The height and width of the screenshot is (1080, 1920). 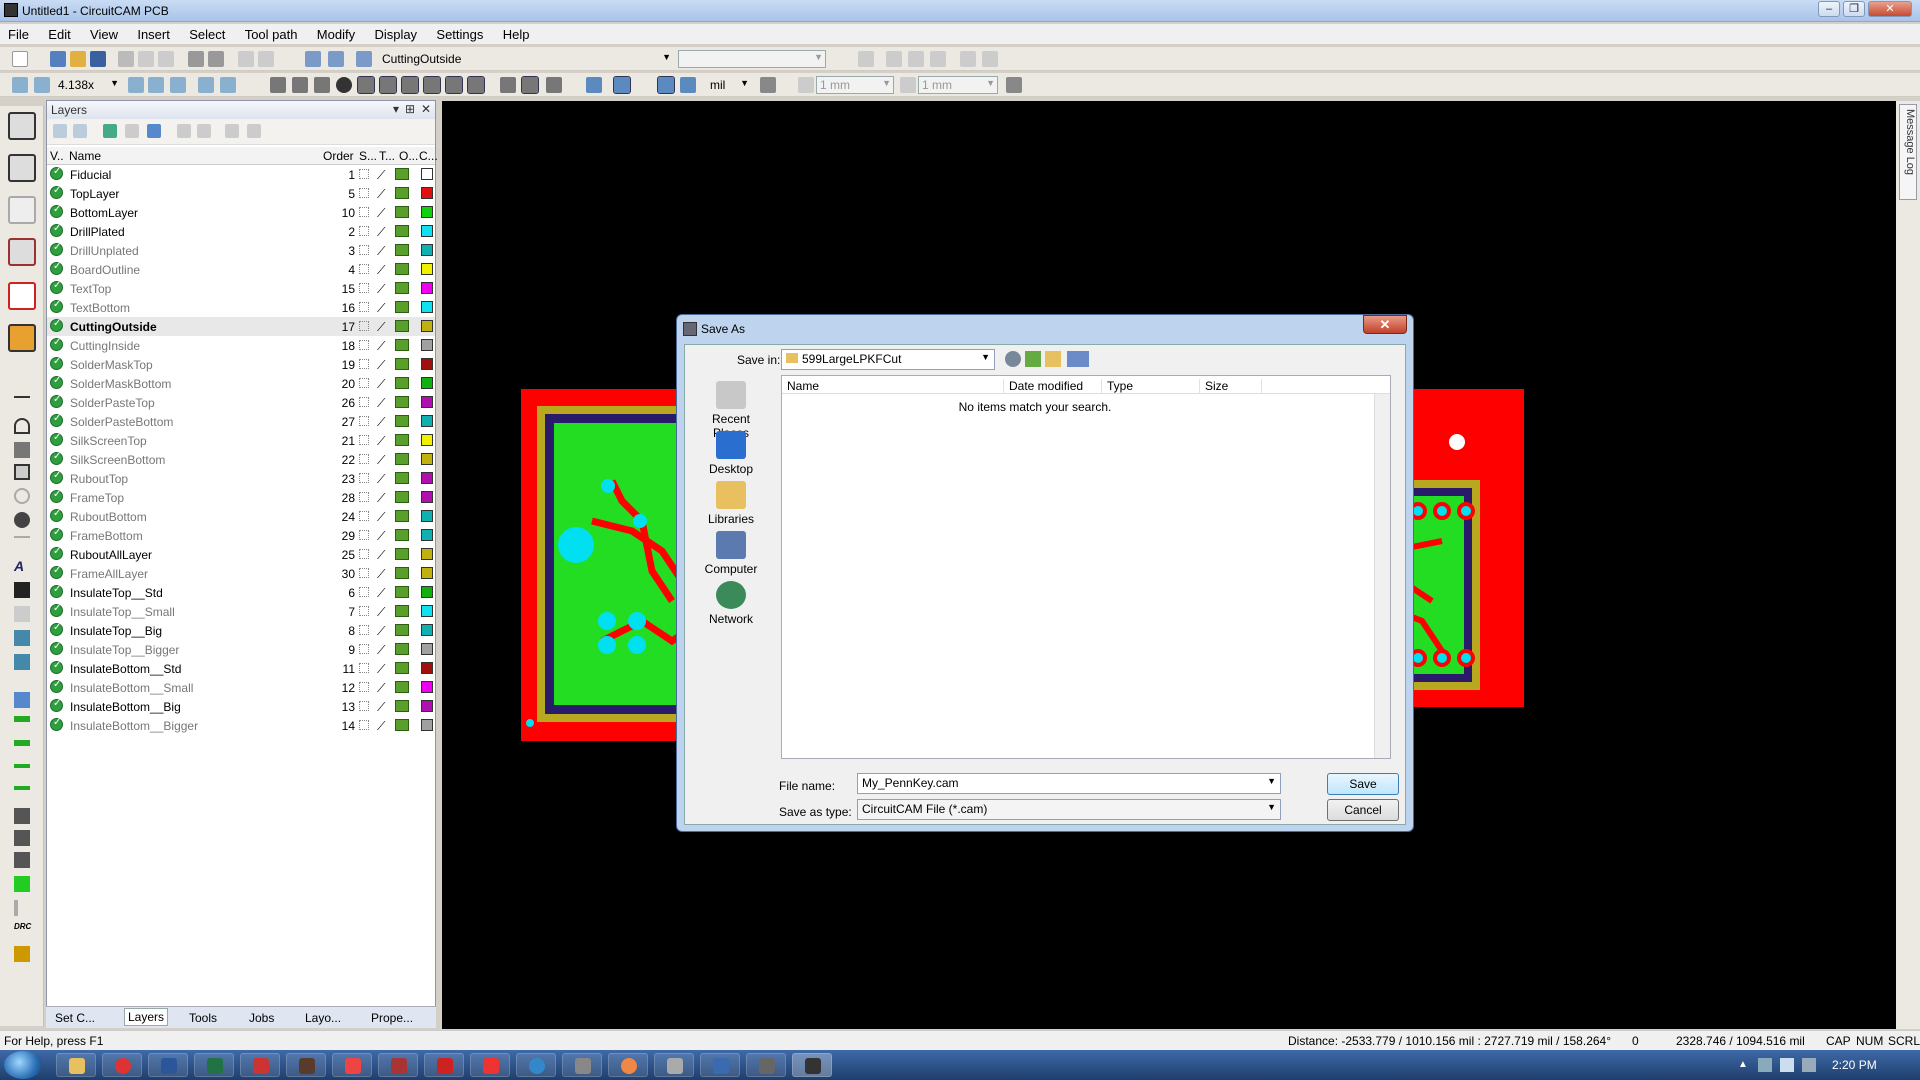 What do you see at coordinates (18, 33) in the screenshot?
I see `menu-file: File` at bounding box center [18, 33].